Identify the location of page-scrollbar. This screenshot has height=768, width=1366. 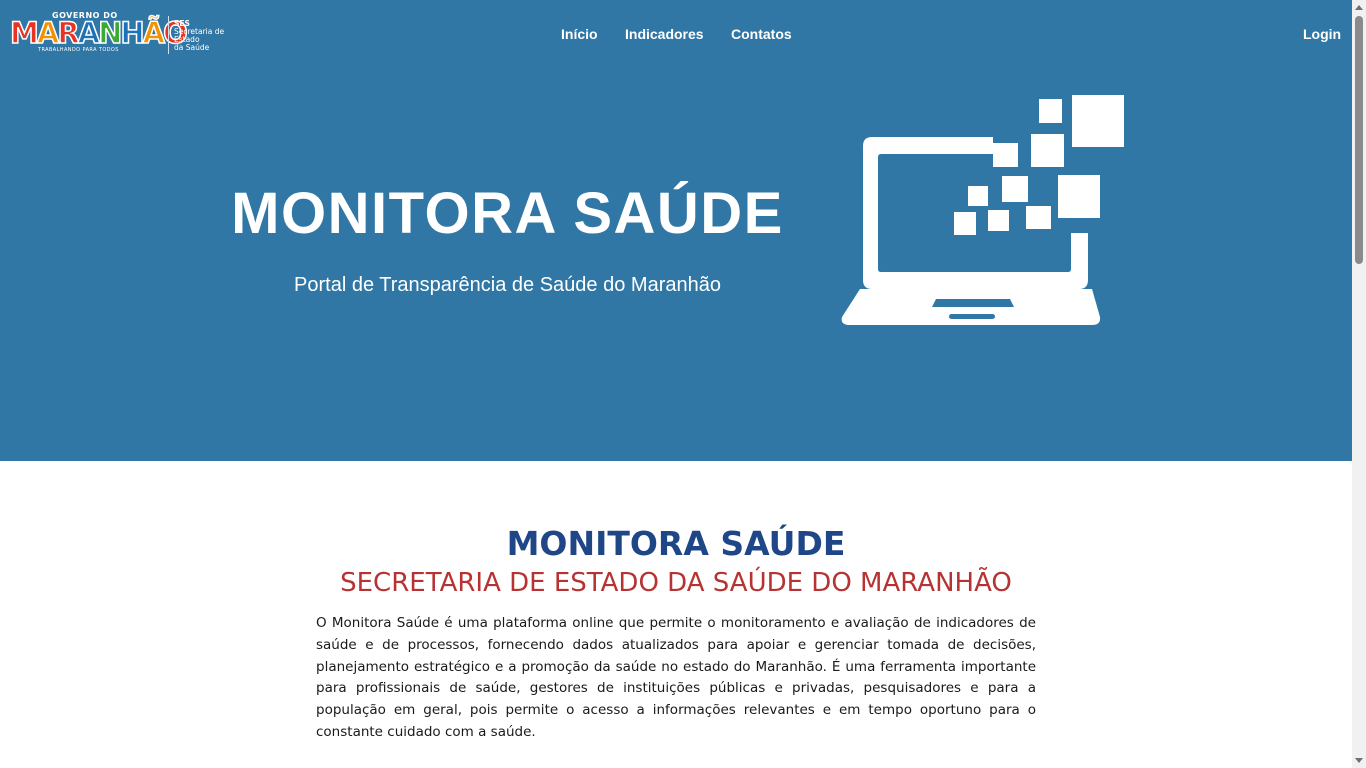
(1359, 384).